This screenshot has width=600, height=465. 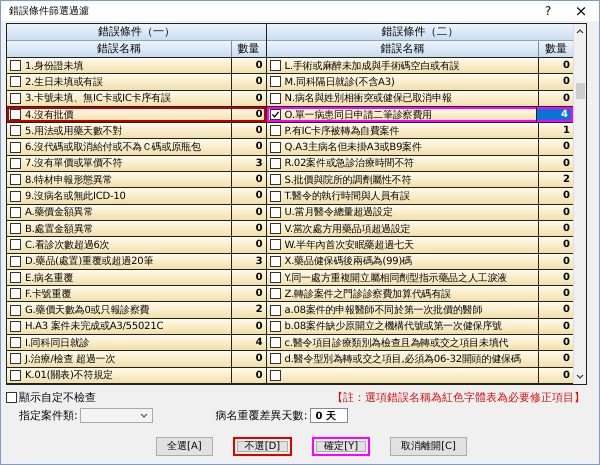 What do you see at coordinates (136, 180) in the screenshot?
I see `table-row: 8.特材申報形態異常 0` at bounding box center [136, 180].